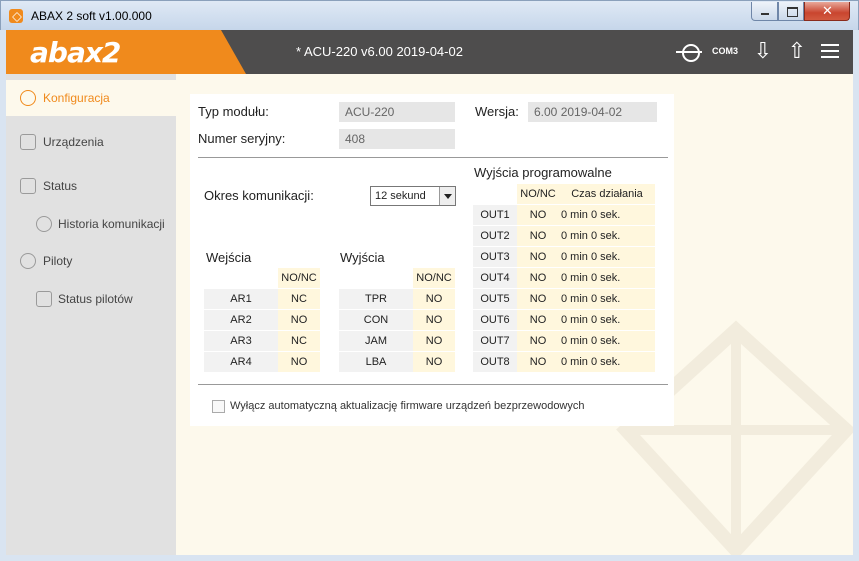 The height and width of the screenshot is (561, 859). What do you see at coordinates (91, 16) in the screenshot?
I see `window-title: ABAX 2 soft v1.00.000` at bounding box center [91, 16].